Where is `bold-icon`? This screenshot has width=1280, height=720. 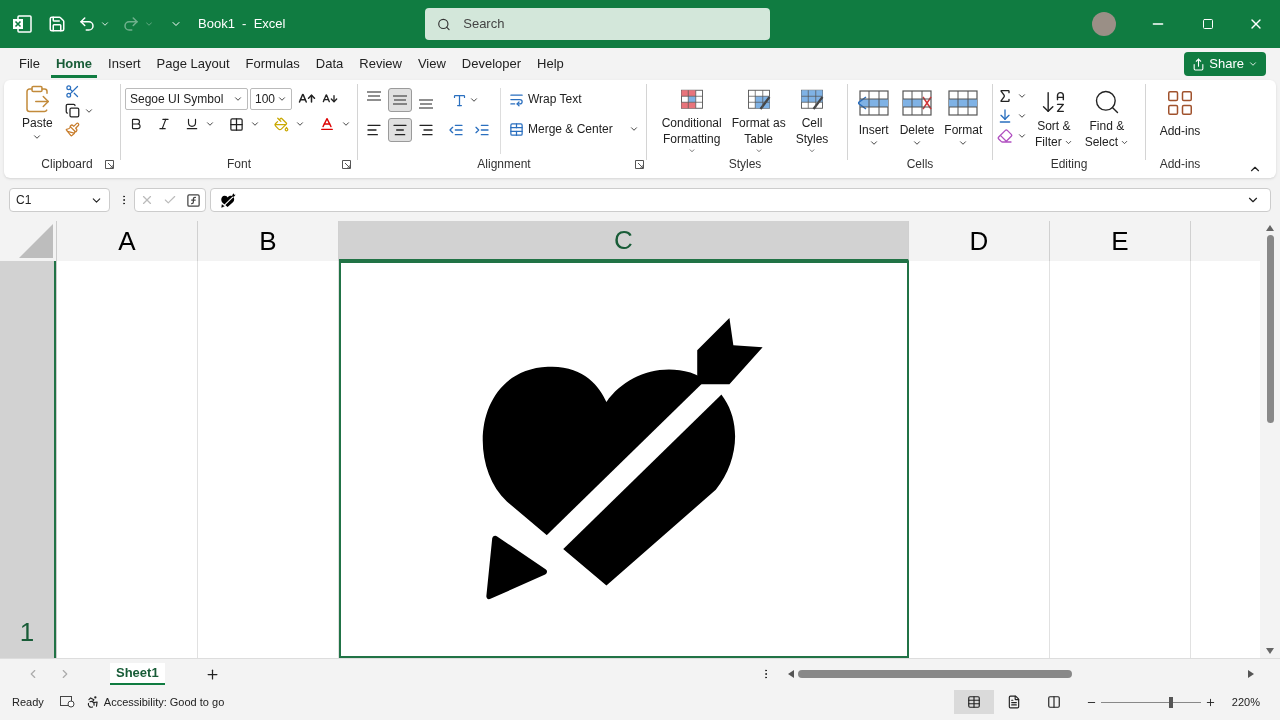 bold-icon is located at coordinates (136, 124).